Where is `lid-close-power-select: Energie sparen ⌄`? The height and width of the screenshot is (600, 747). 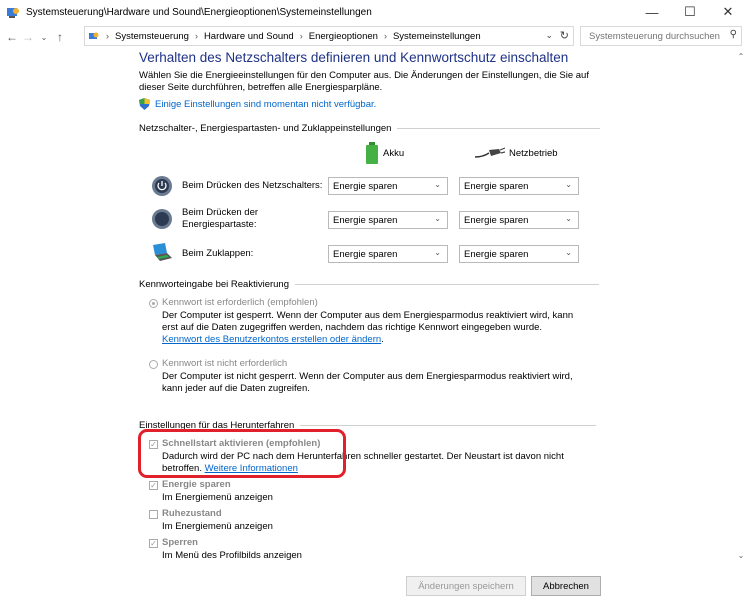
lid-close-power-select: Energie sparen ⌄ is located at coordinates (519, 254).